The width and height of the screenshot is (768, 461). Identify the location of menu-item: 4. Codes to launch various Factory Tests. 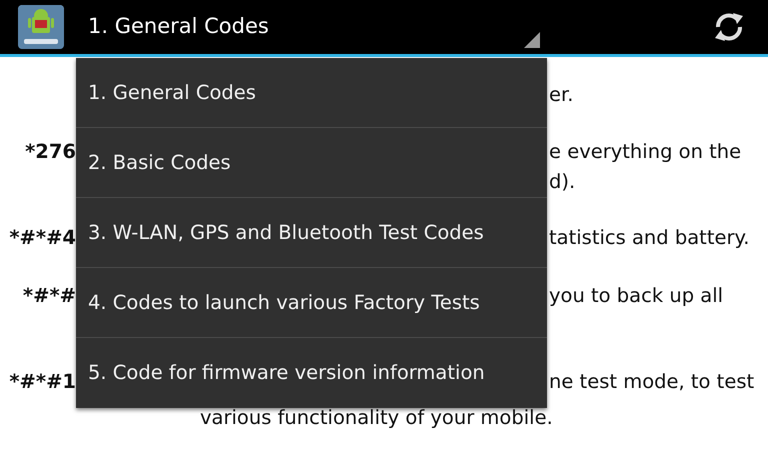
(311, 303).